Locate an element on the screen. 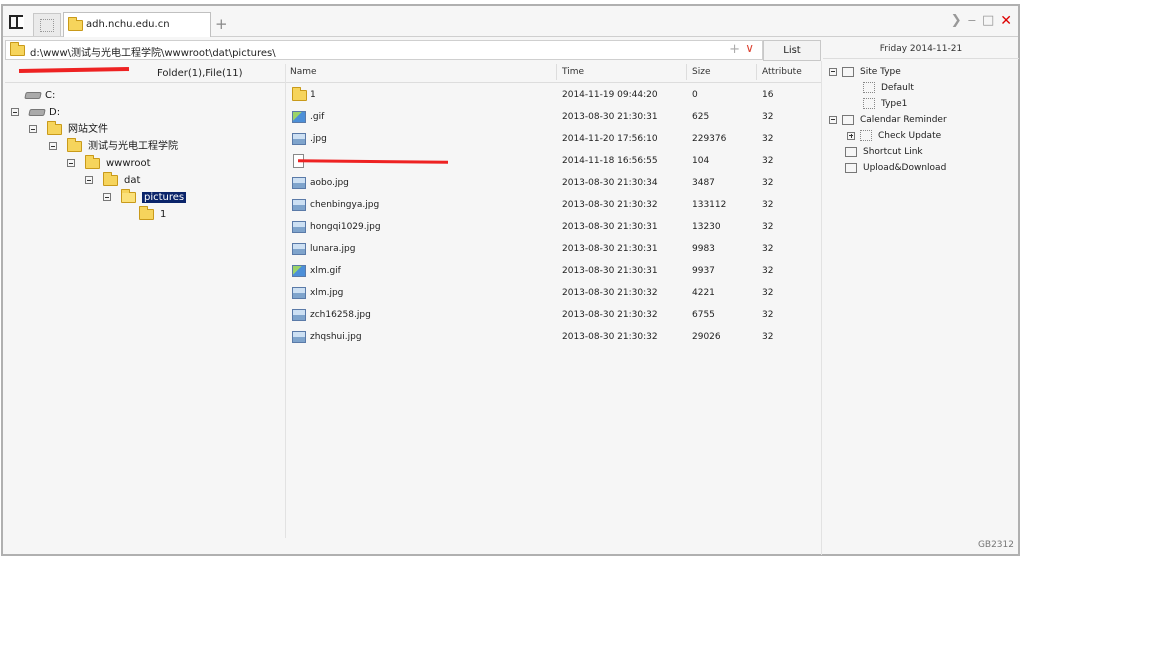  tree-node-dat: dat is located at coordinates (112, 180).